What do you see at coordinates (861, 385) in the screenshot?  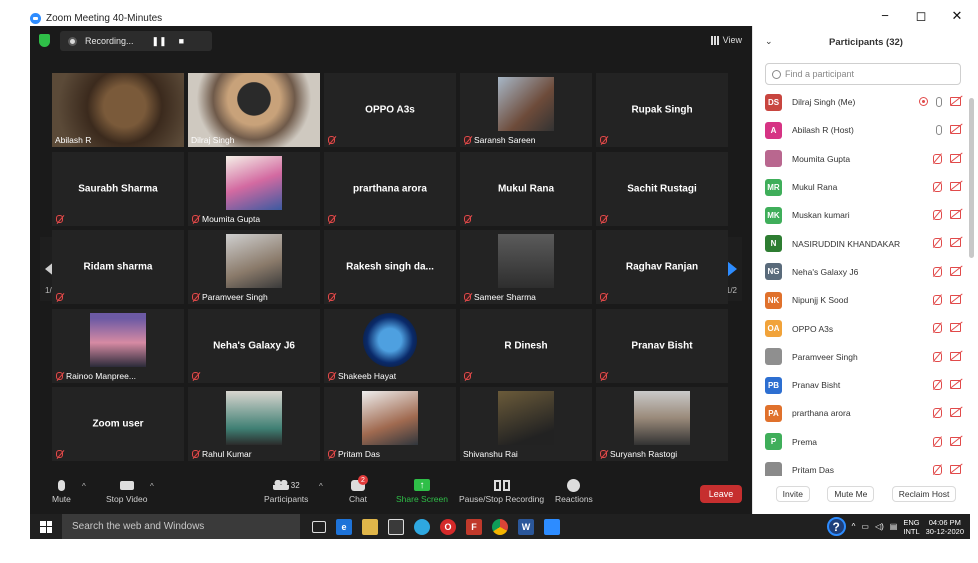 I see `participant-row: PB Pranav Bisht` at bounding box center [861, 385].